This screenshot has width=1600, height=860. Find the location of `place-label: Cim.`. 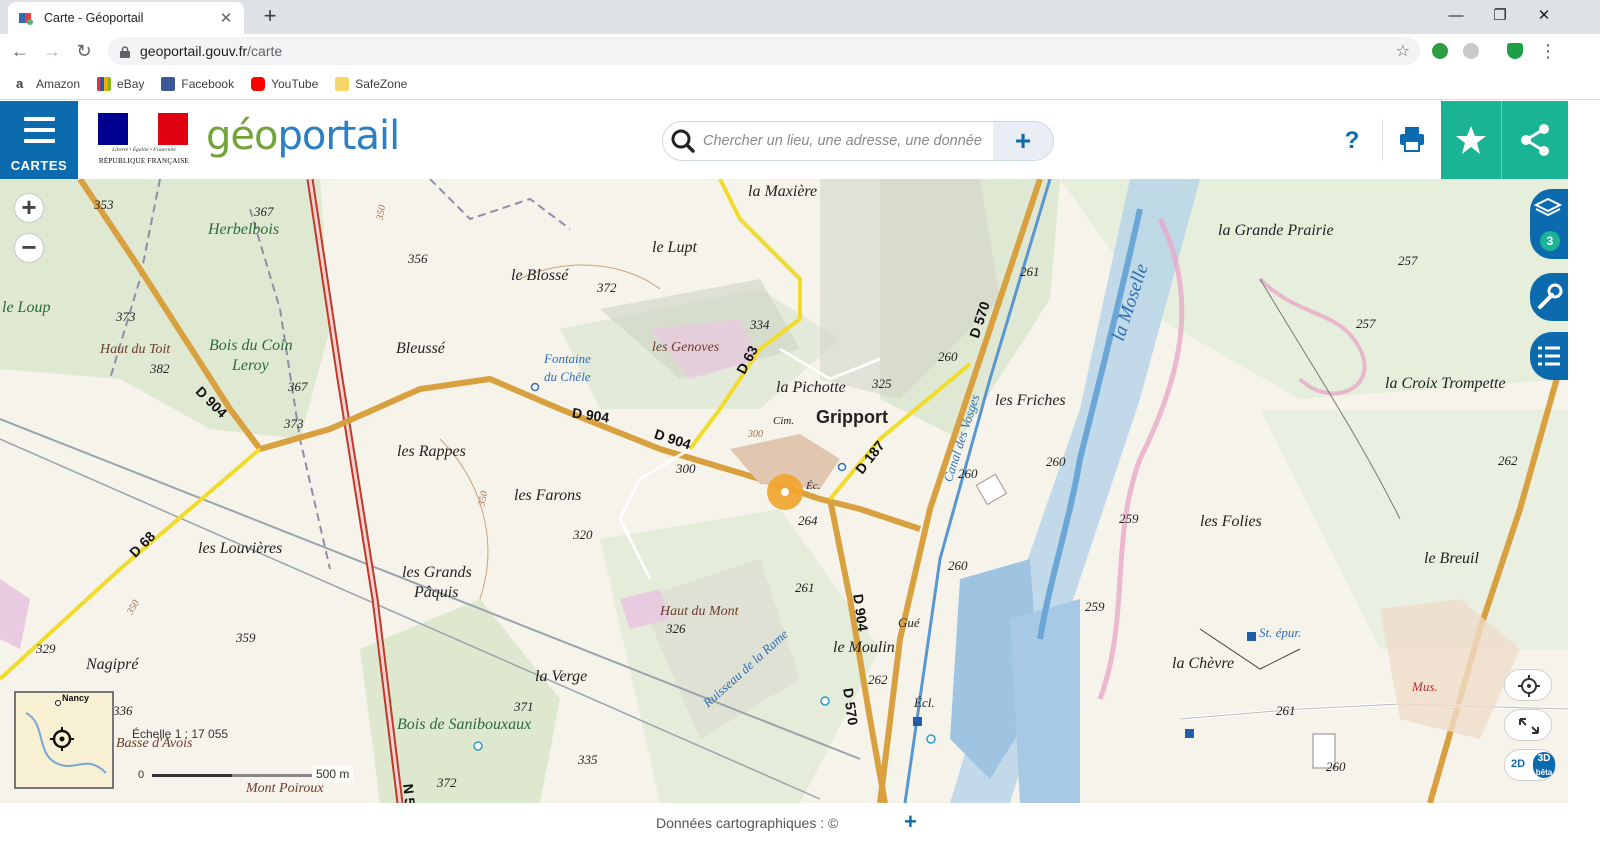

place-label: Cim. is located at coordinates (784, 421).